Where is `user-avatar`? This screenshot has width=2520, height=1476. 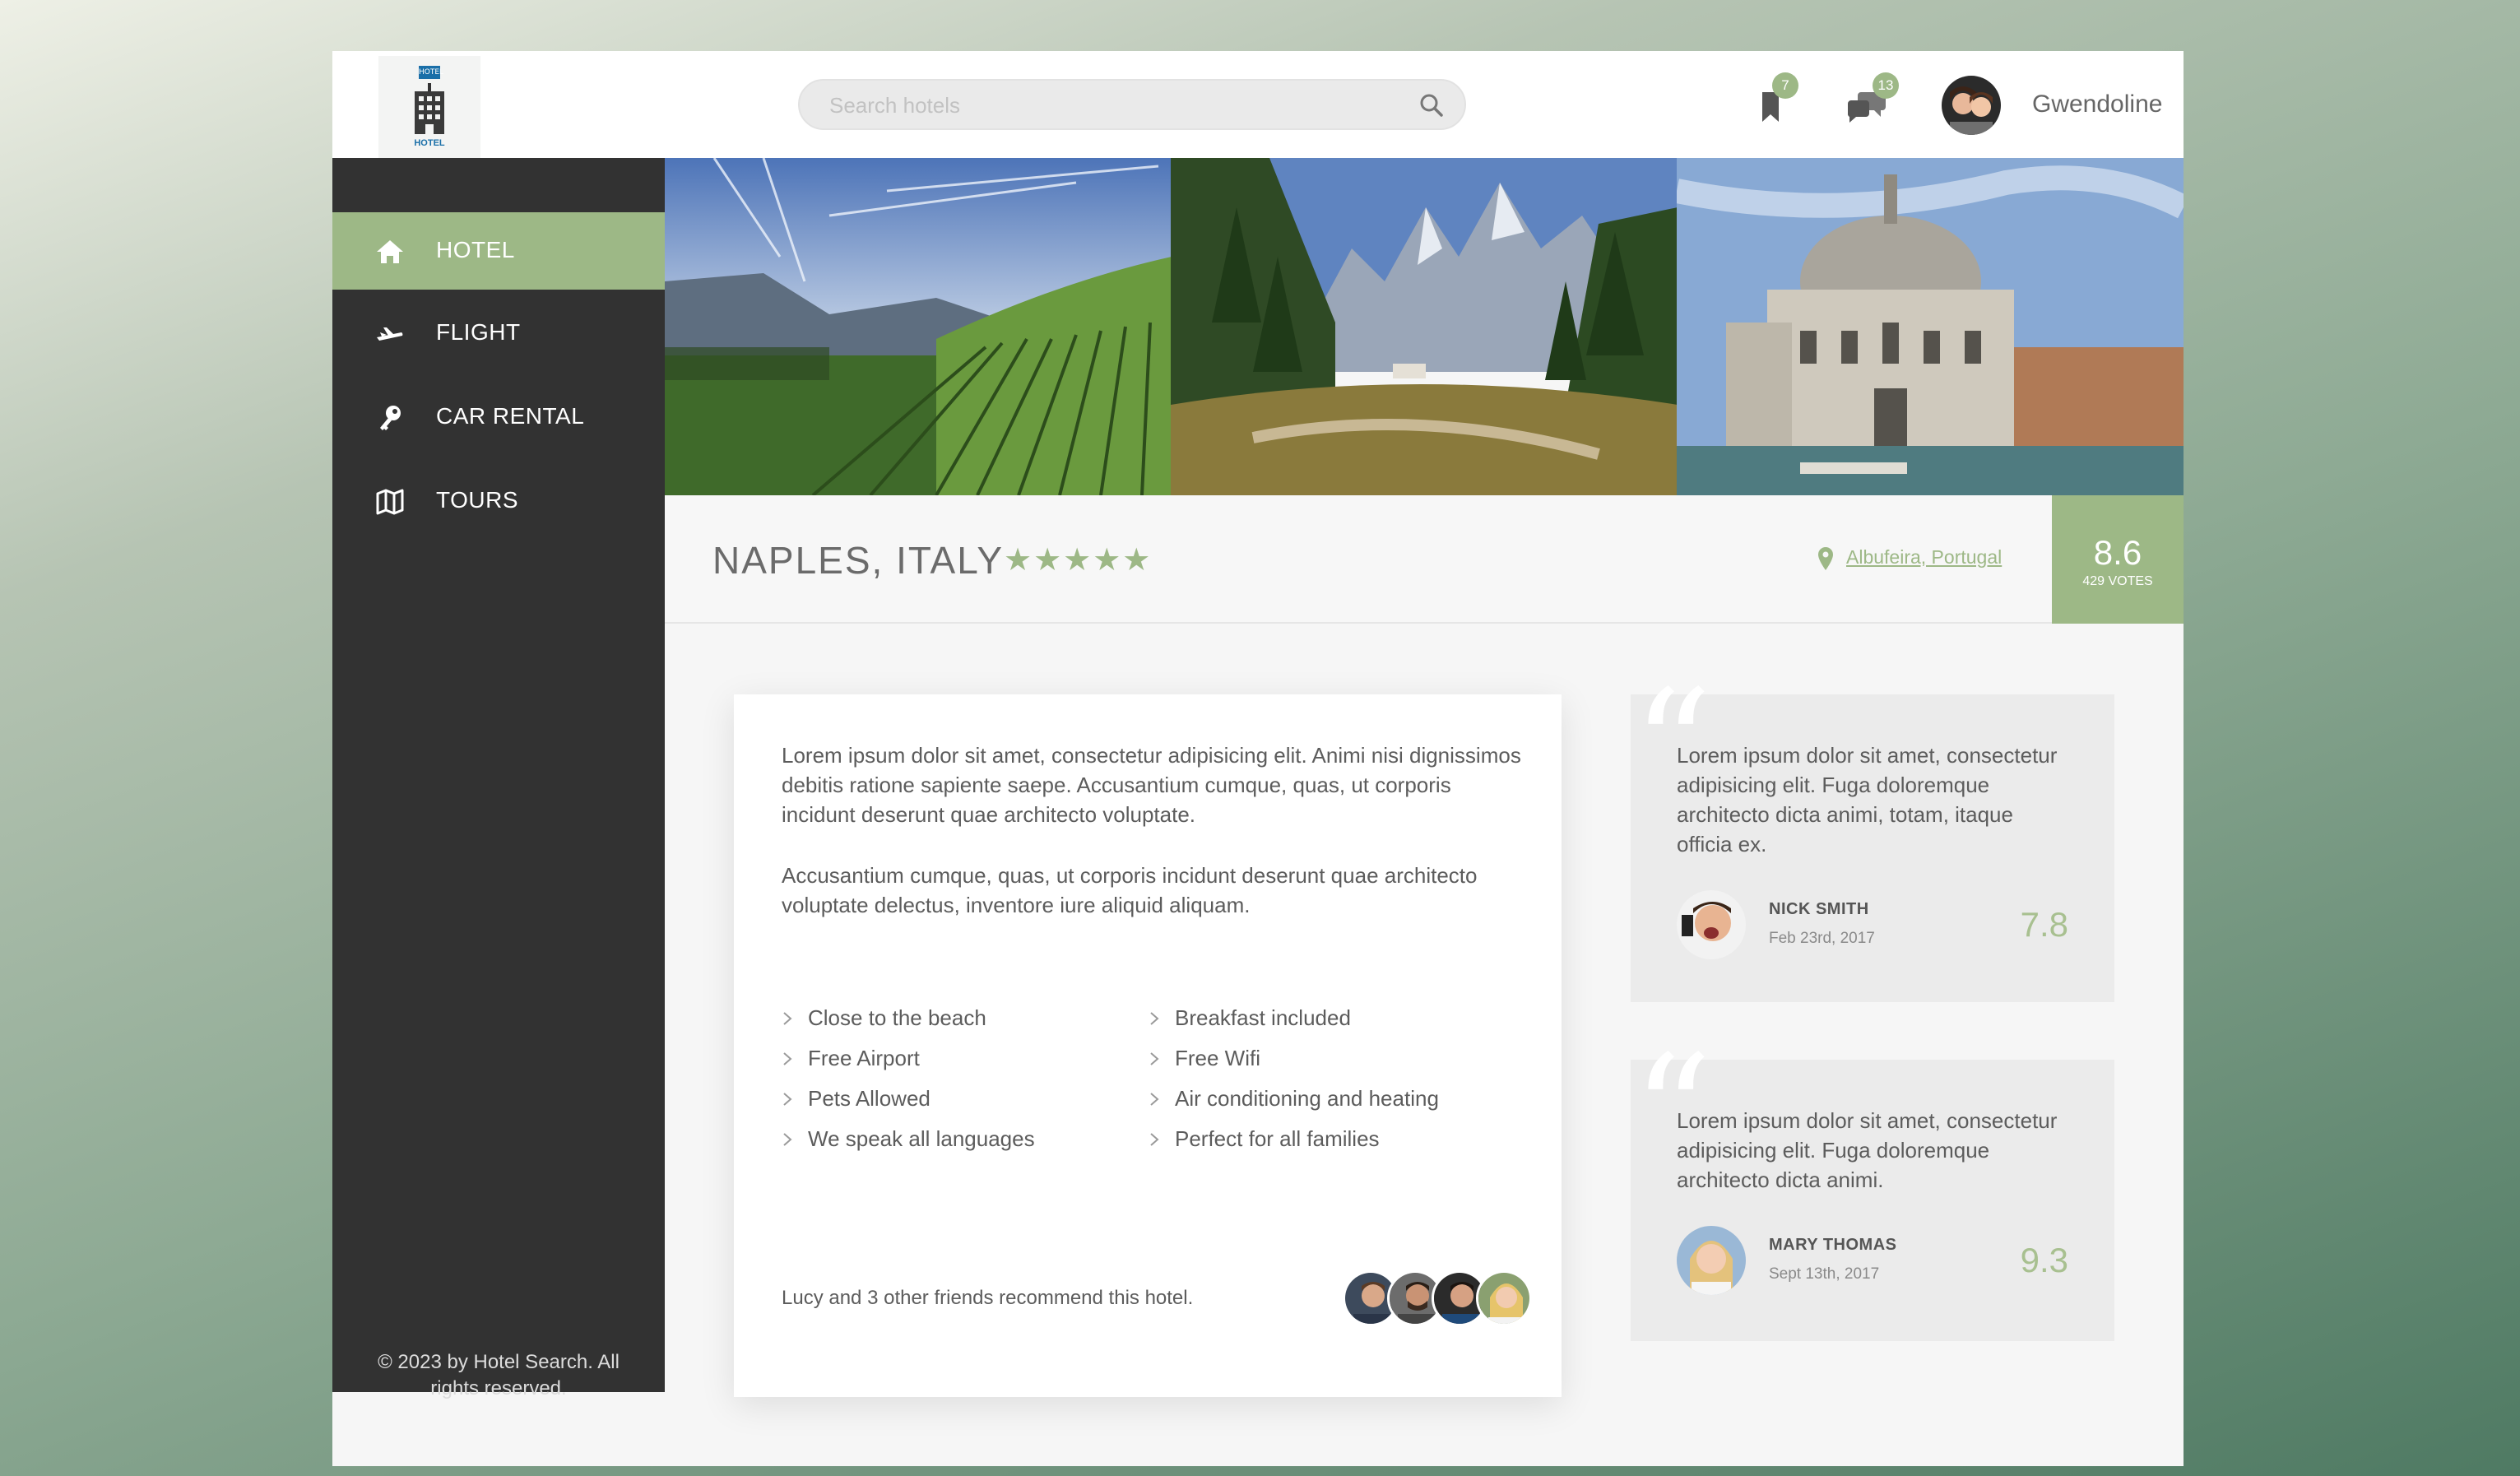 user-avatar is located at coordinates (1971, 105).